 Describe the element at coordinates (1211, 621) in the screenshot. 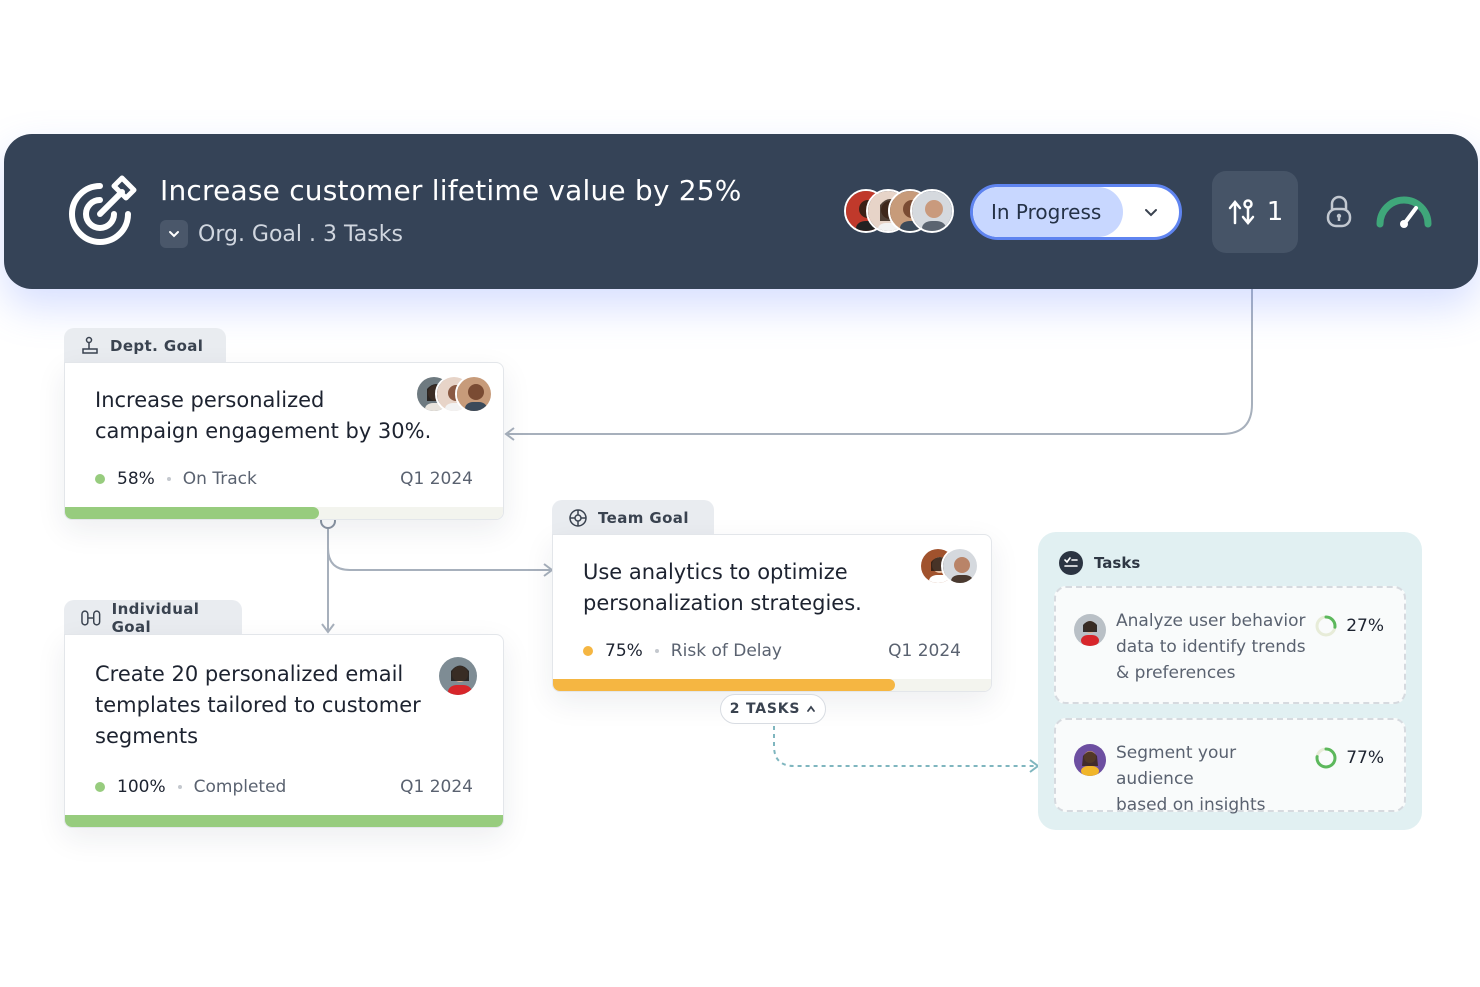

I see `task-line: Analyze user behavior` at that location.